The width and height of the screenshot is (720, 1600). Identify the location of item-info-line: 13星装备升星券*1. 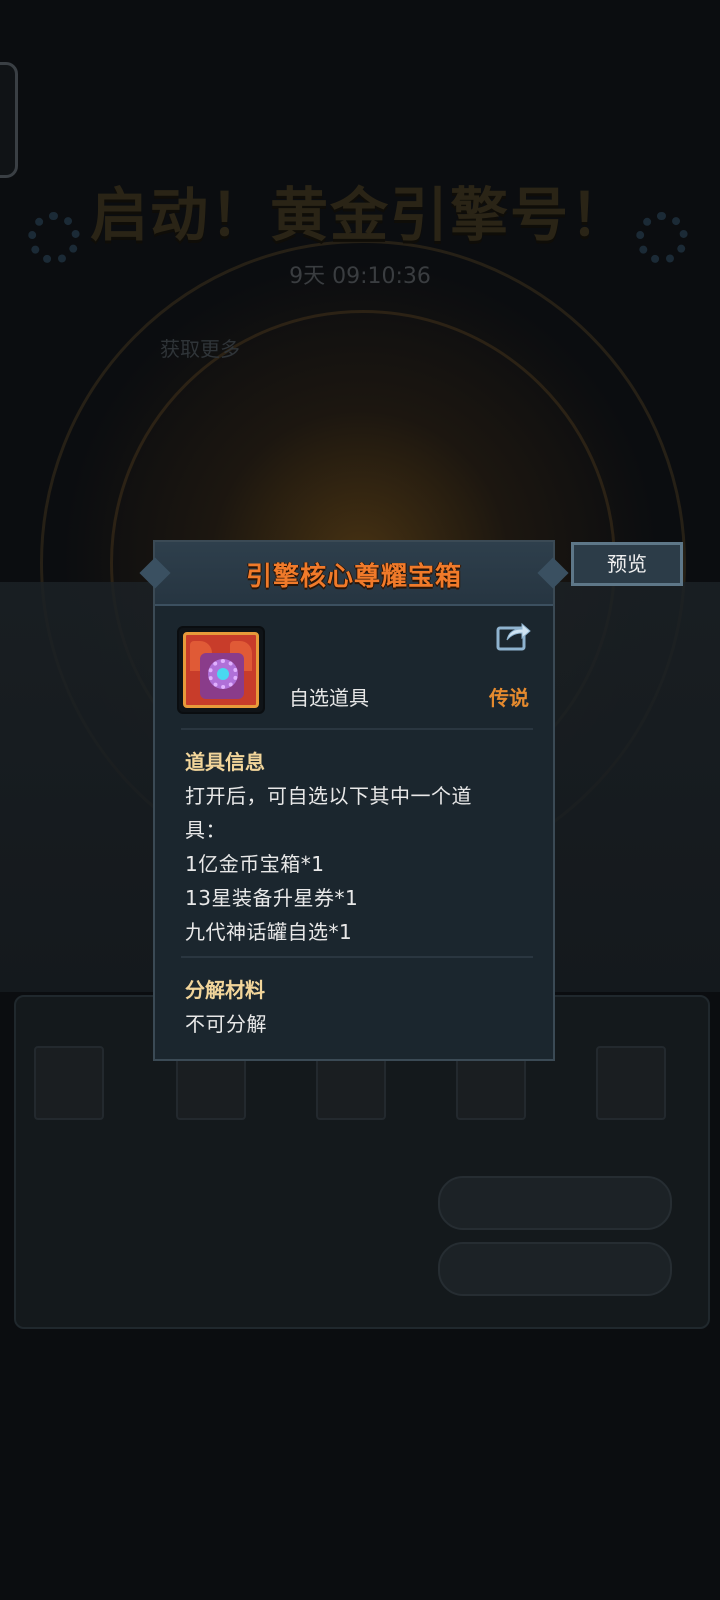
(272, 898).